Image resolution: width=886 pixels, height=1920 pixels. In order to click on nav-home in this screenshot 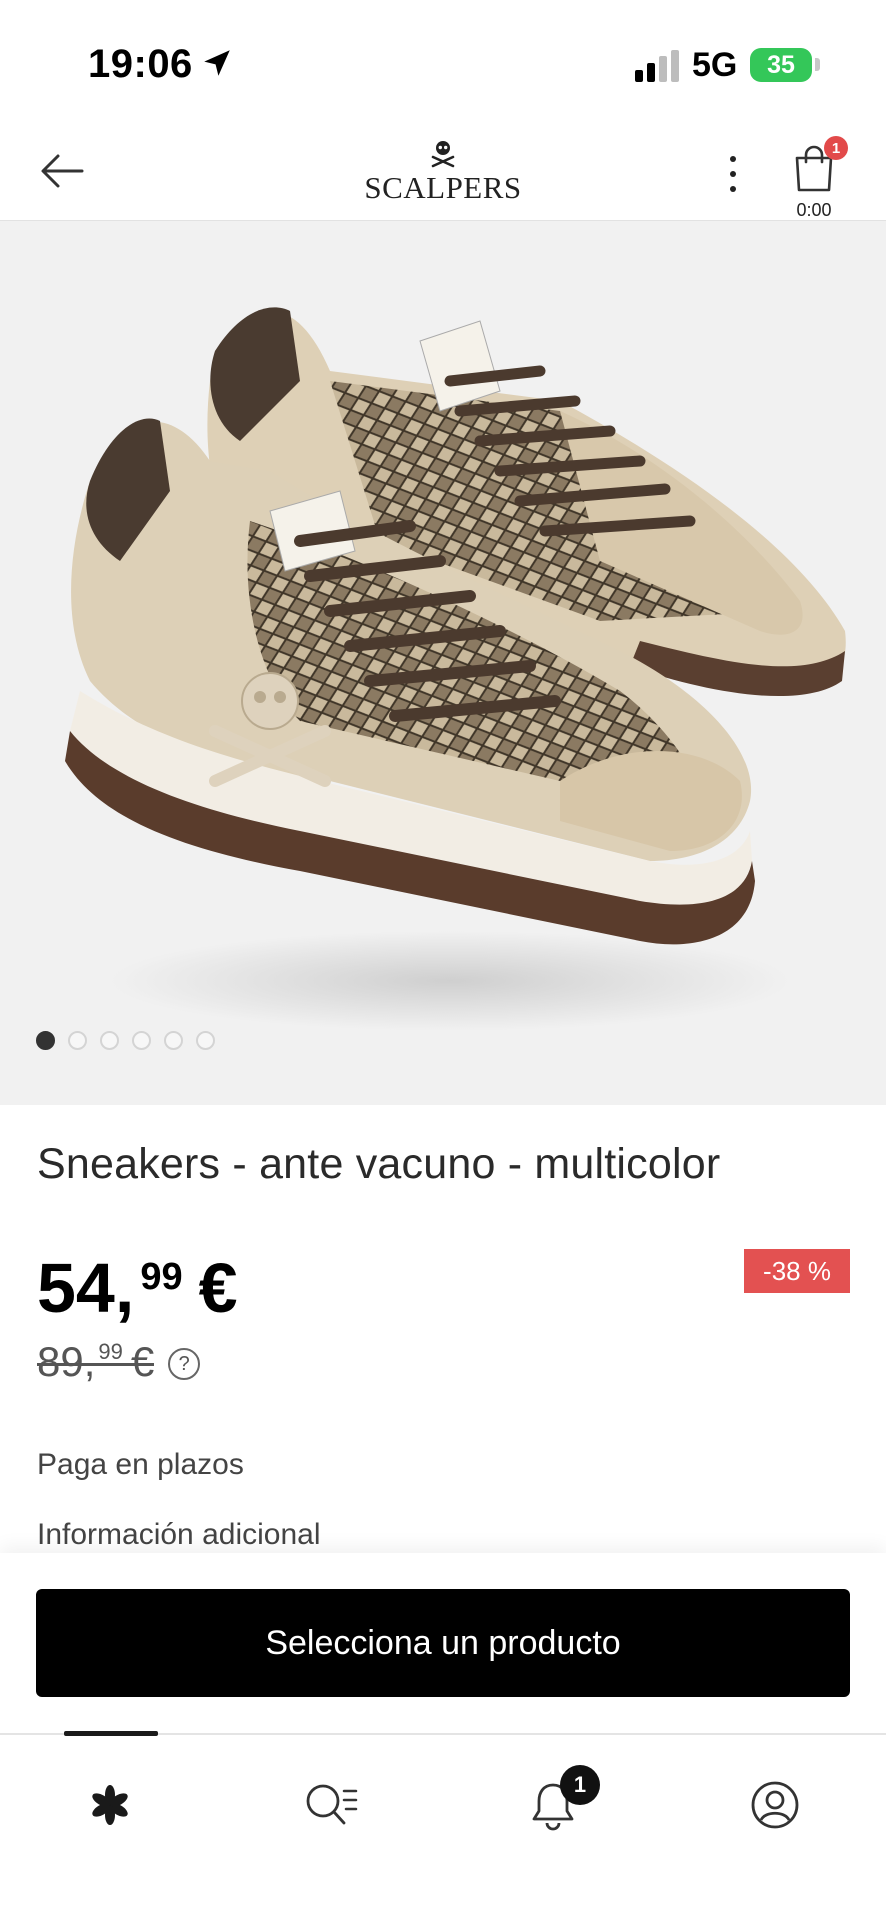, I will do `click(110, 1805)`.